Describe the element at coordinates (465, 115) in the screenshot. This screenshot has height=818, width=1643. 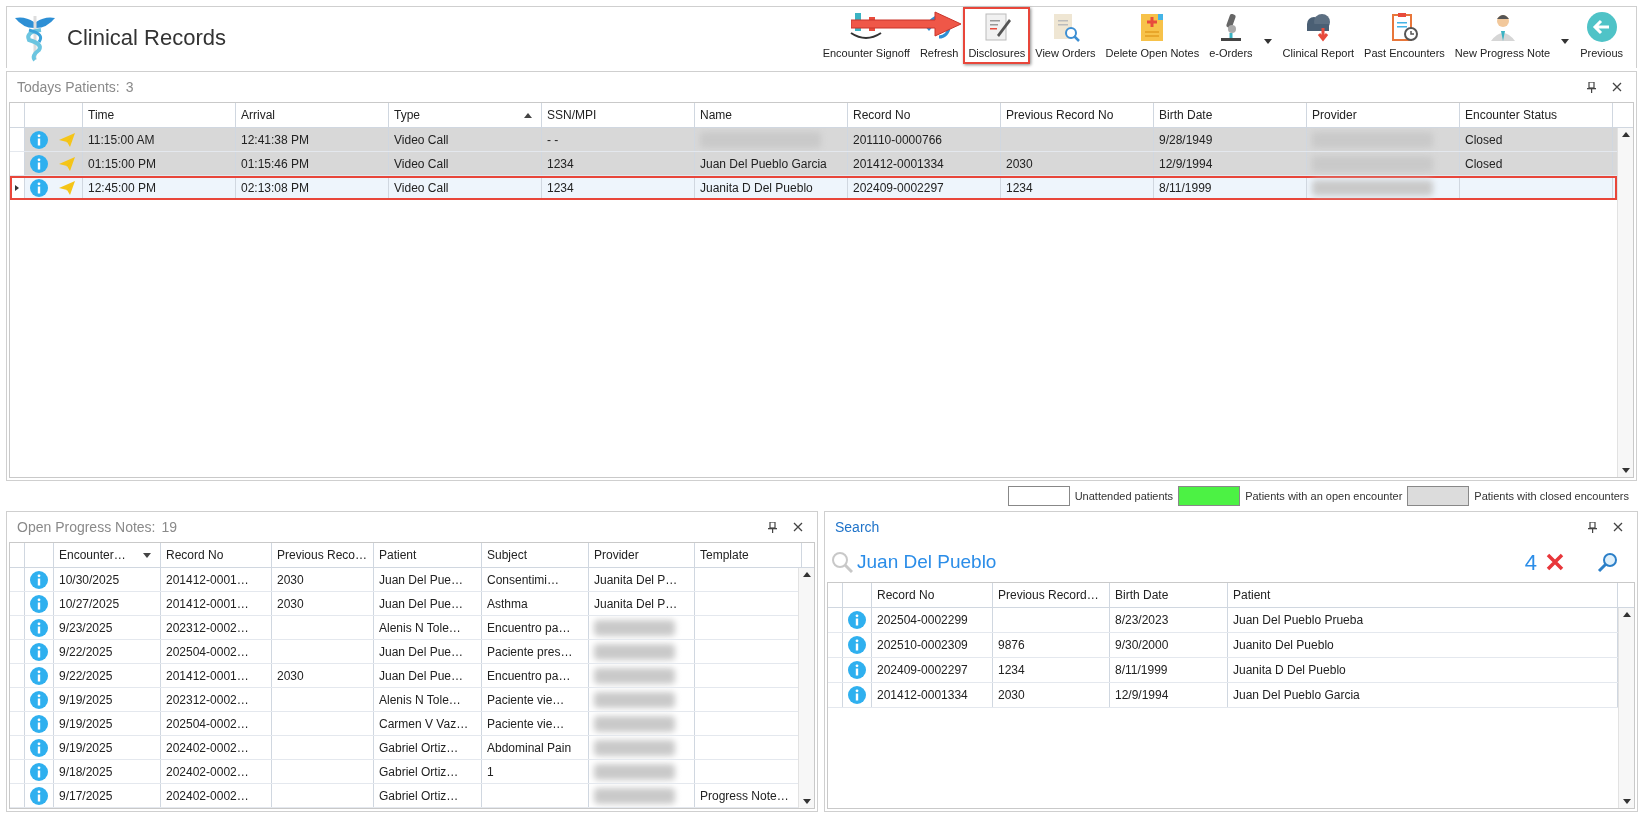
I see `column-header: Type` at that location.